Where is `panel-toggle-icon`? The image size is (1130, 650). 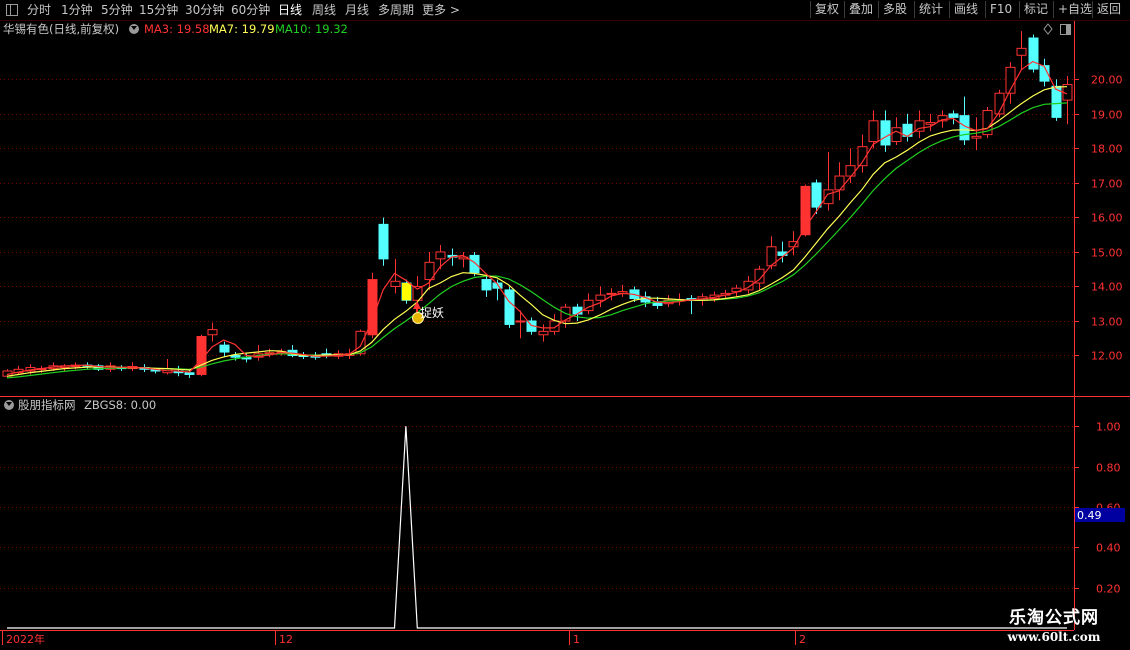 panel-toggle-icon is located at coordinates (1065, 29).